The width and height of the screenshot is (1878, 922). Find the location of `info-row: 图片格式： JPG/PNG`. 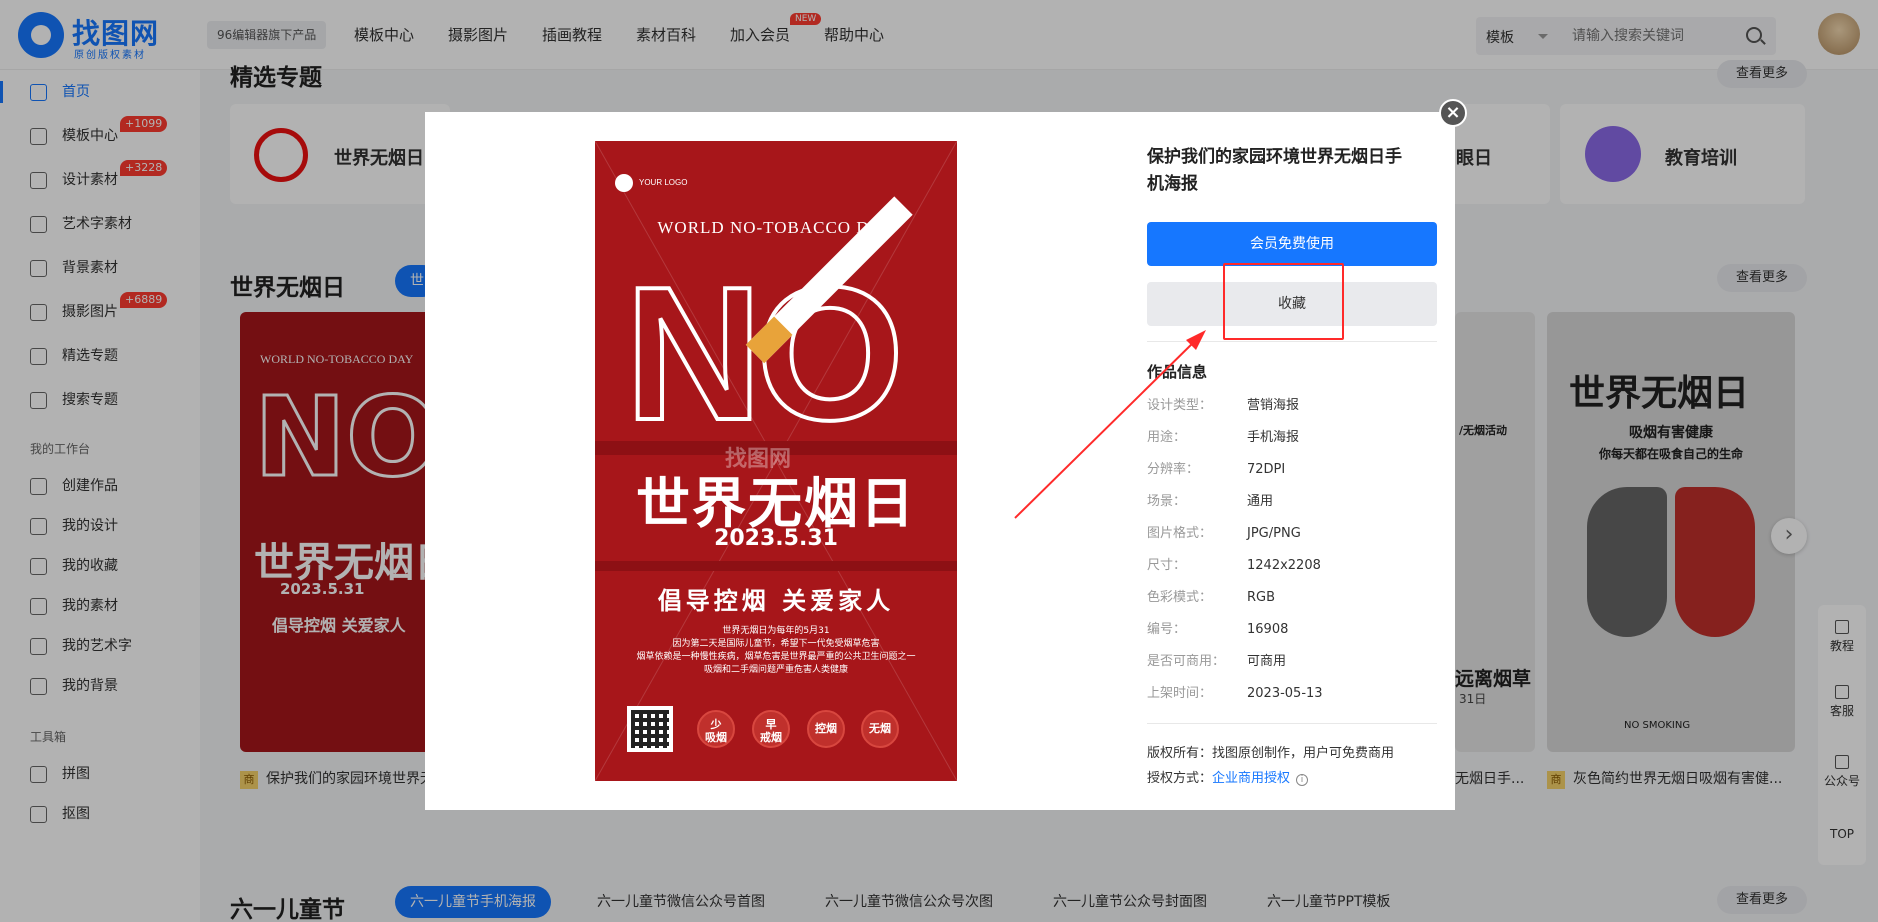

info-row: 图片格式： JPG/PNG is located at coordinates (1224, 531).